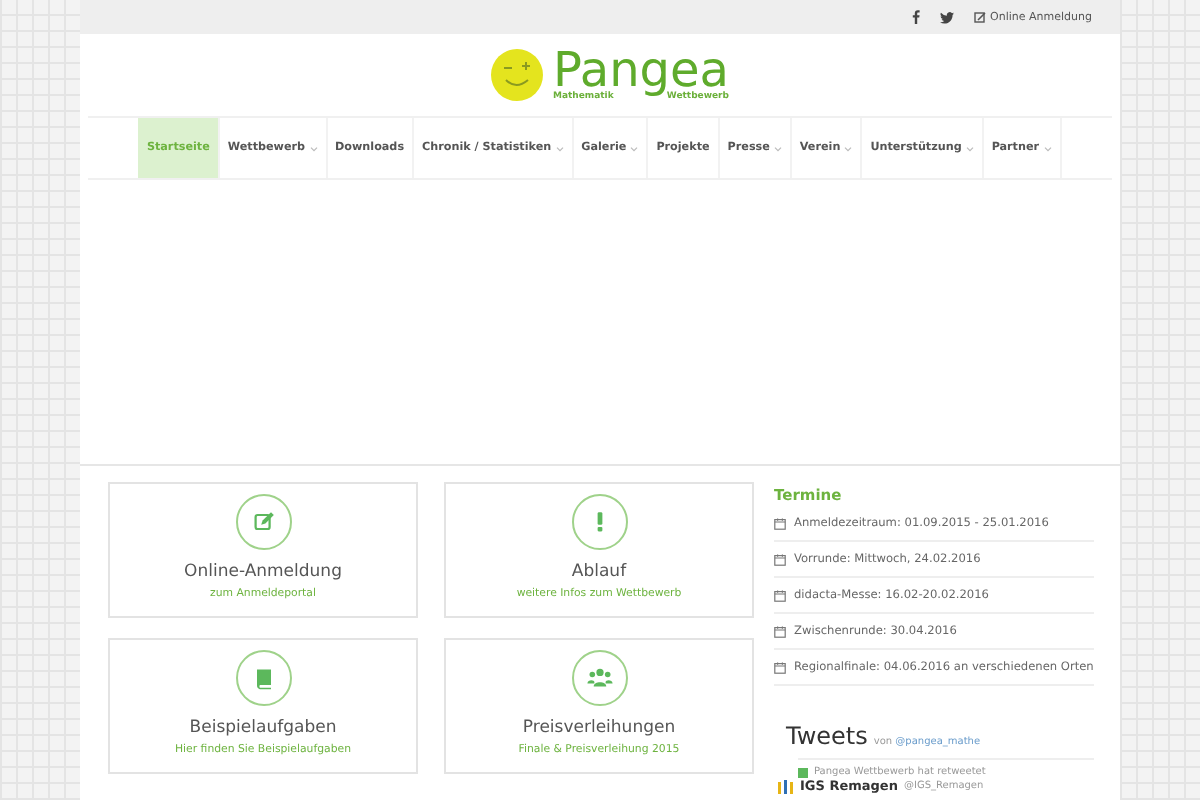 Image resolution: width=1200 pixels, height=800 pixels. Describe the element at coordinates (599, 728) in the screenshot. I see `card-title: Preisverleihungen` at that location.